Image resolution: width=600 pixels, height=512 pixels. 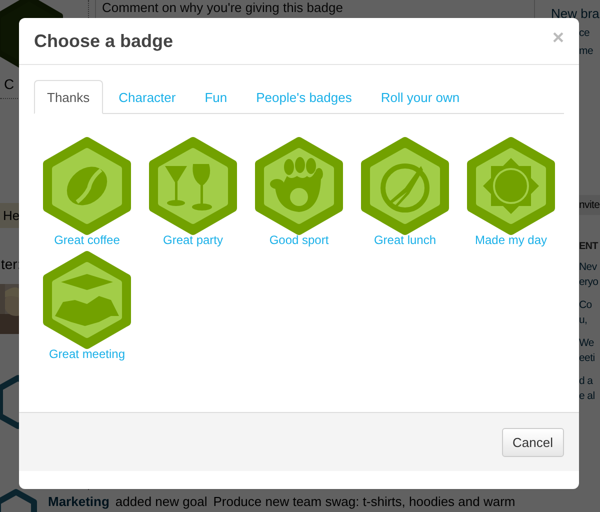 I want to click on plate-fork-icon, so click(x=405, y=186).